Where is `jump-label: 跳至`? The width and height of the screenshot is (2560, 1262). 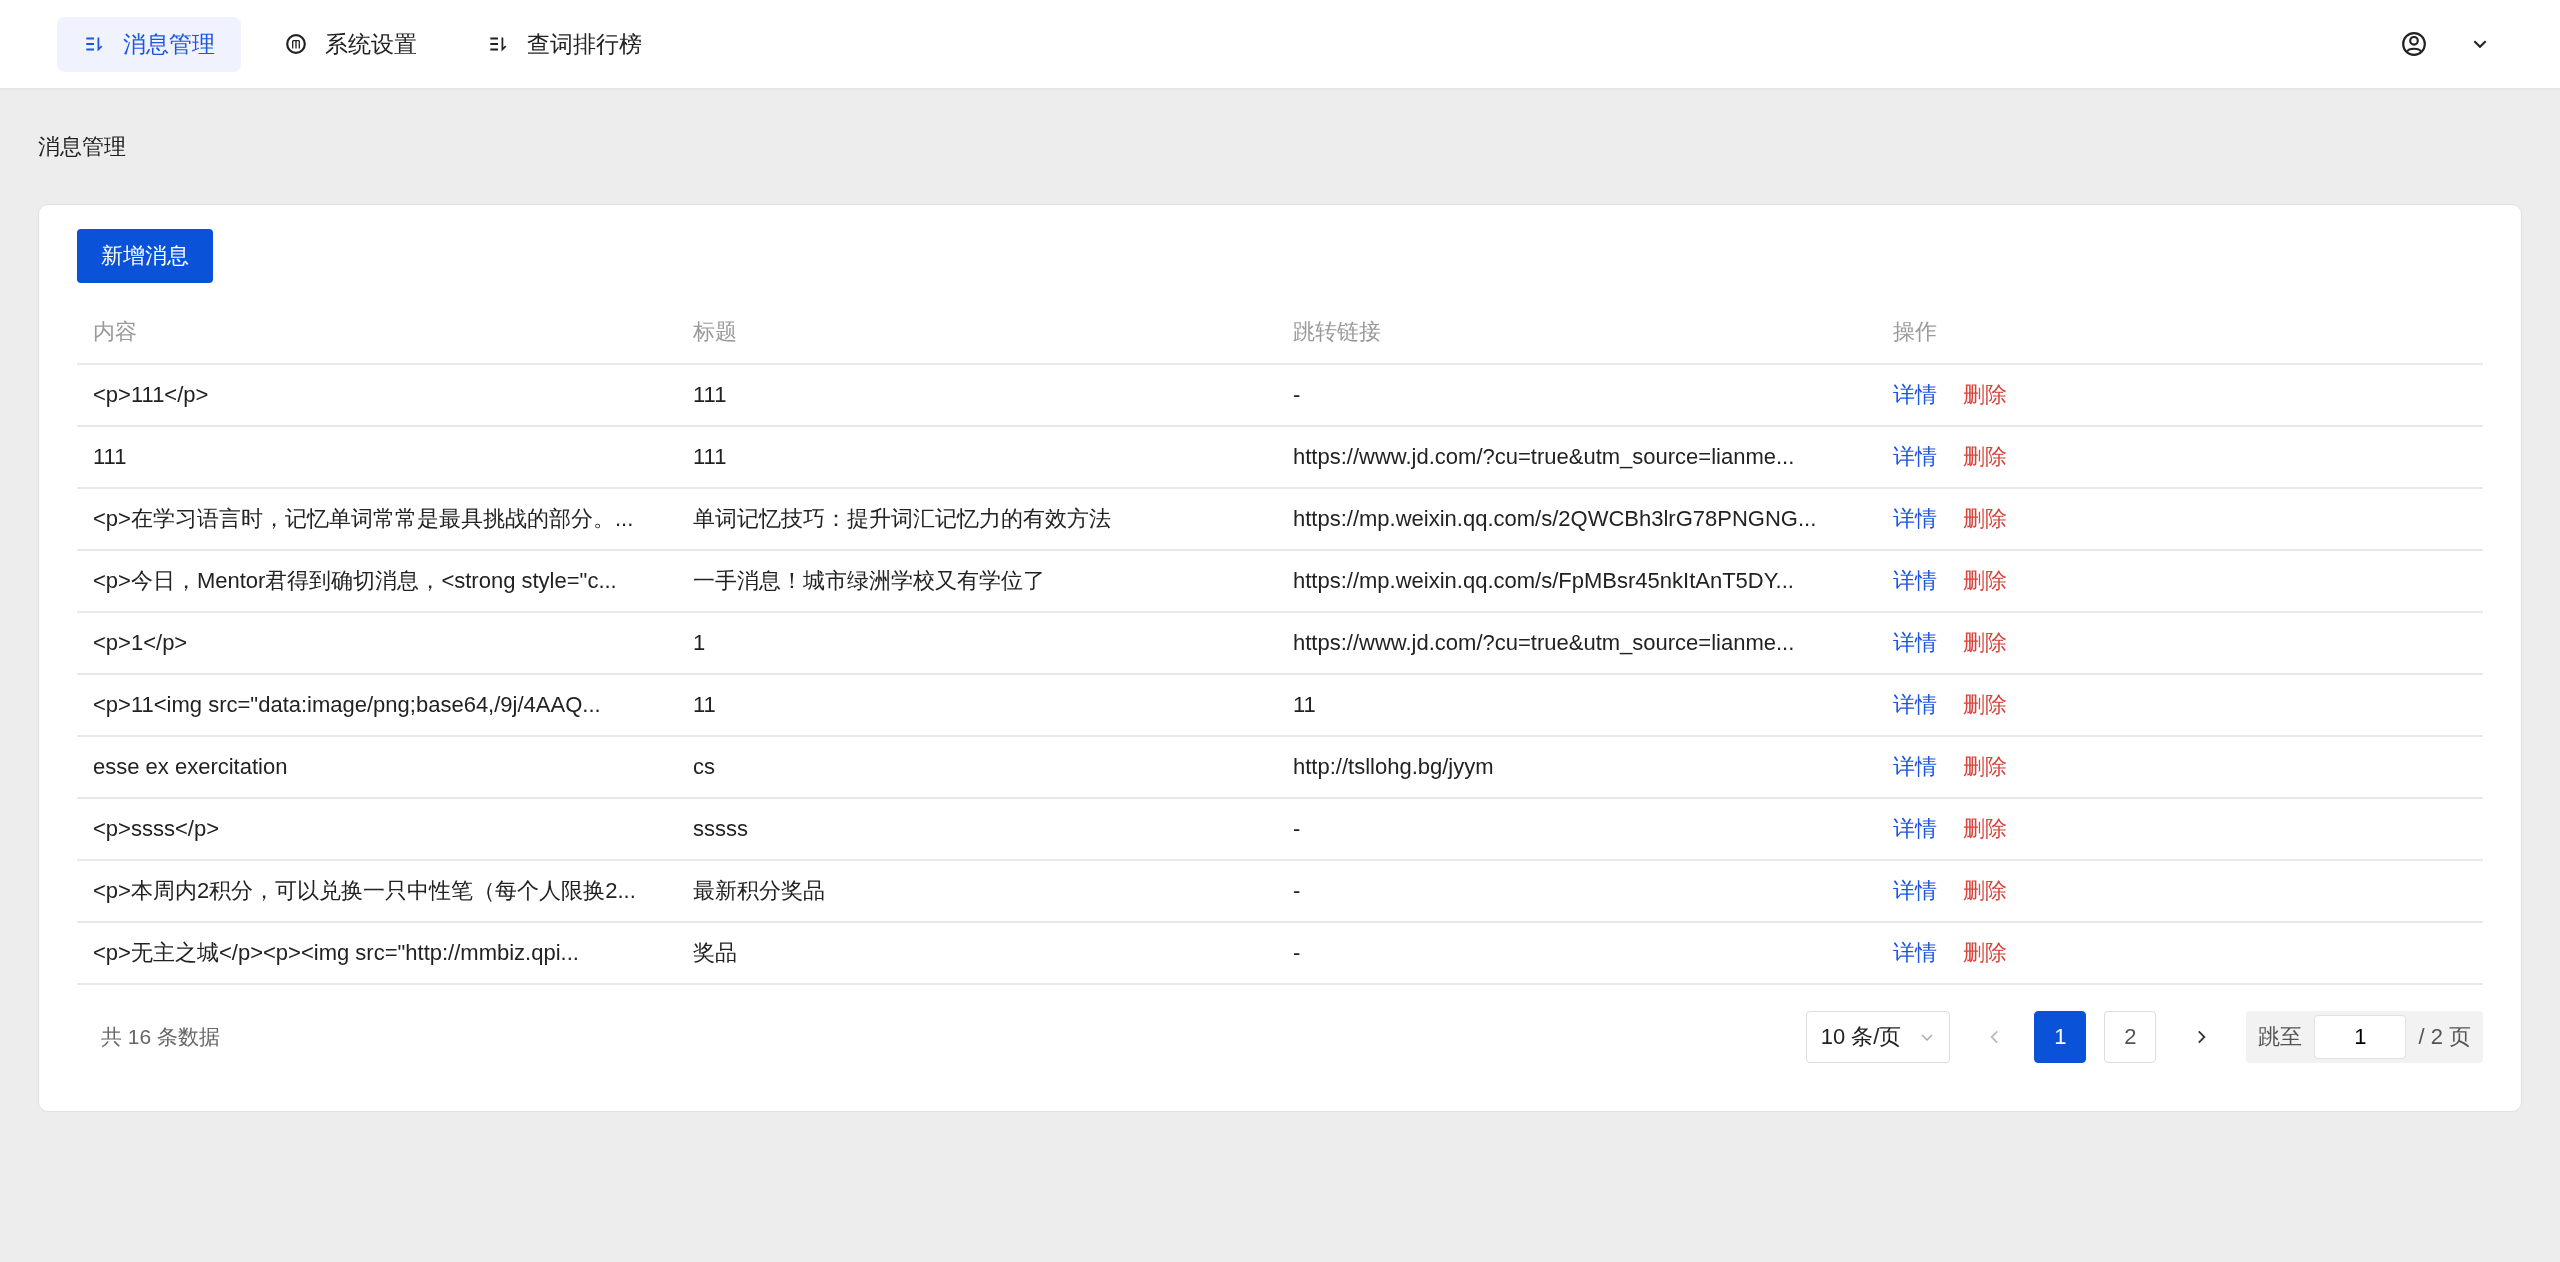
jump-label: 跳至 is located at coordinates (2280, 1037).